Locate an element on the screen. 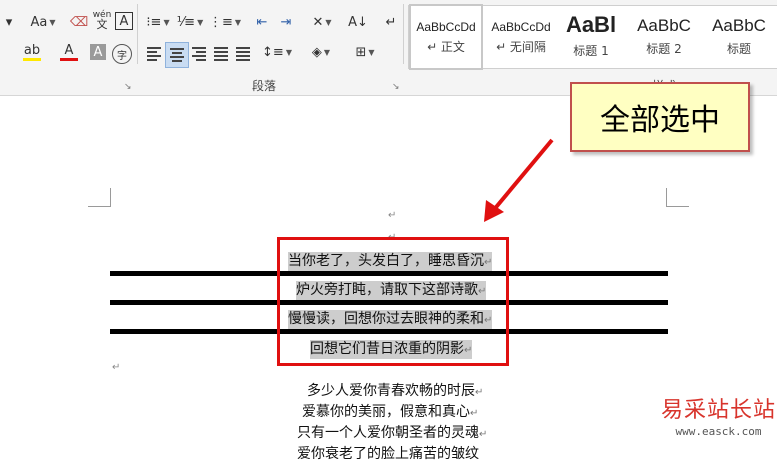  callout-box: 全部选中 is located at coordinates (660, 117).